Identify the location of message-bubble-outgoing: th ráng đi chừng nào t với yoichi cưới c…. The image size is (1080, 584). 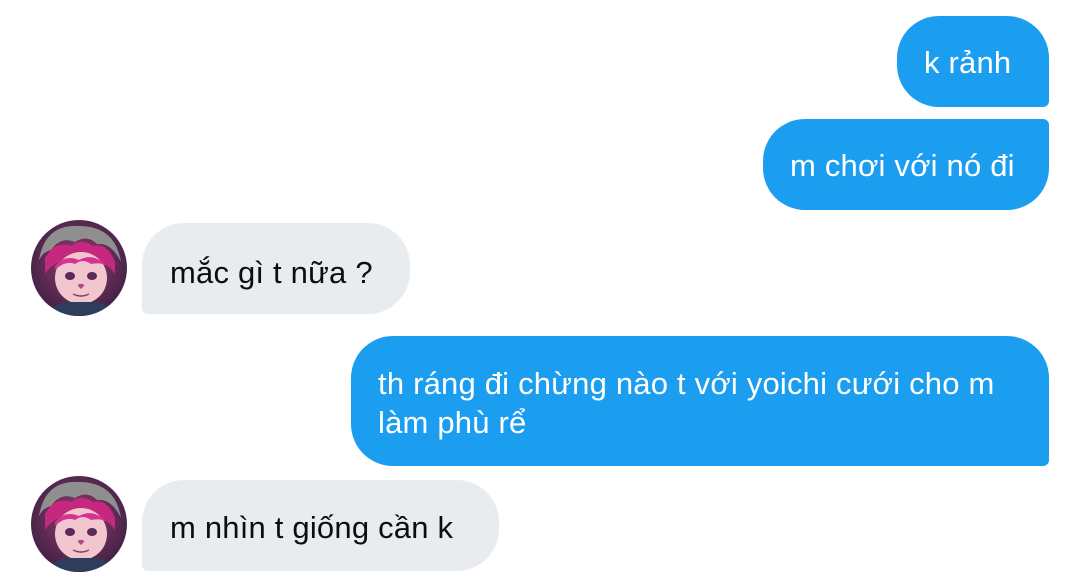
(700, 401).